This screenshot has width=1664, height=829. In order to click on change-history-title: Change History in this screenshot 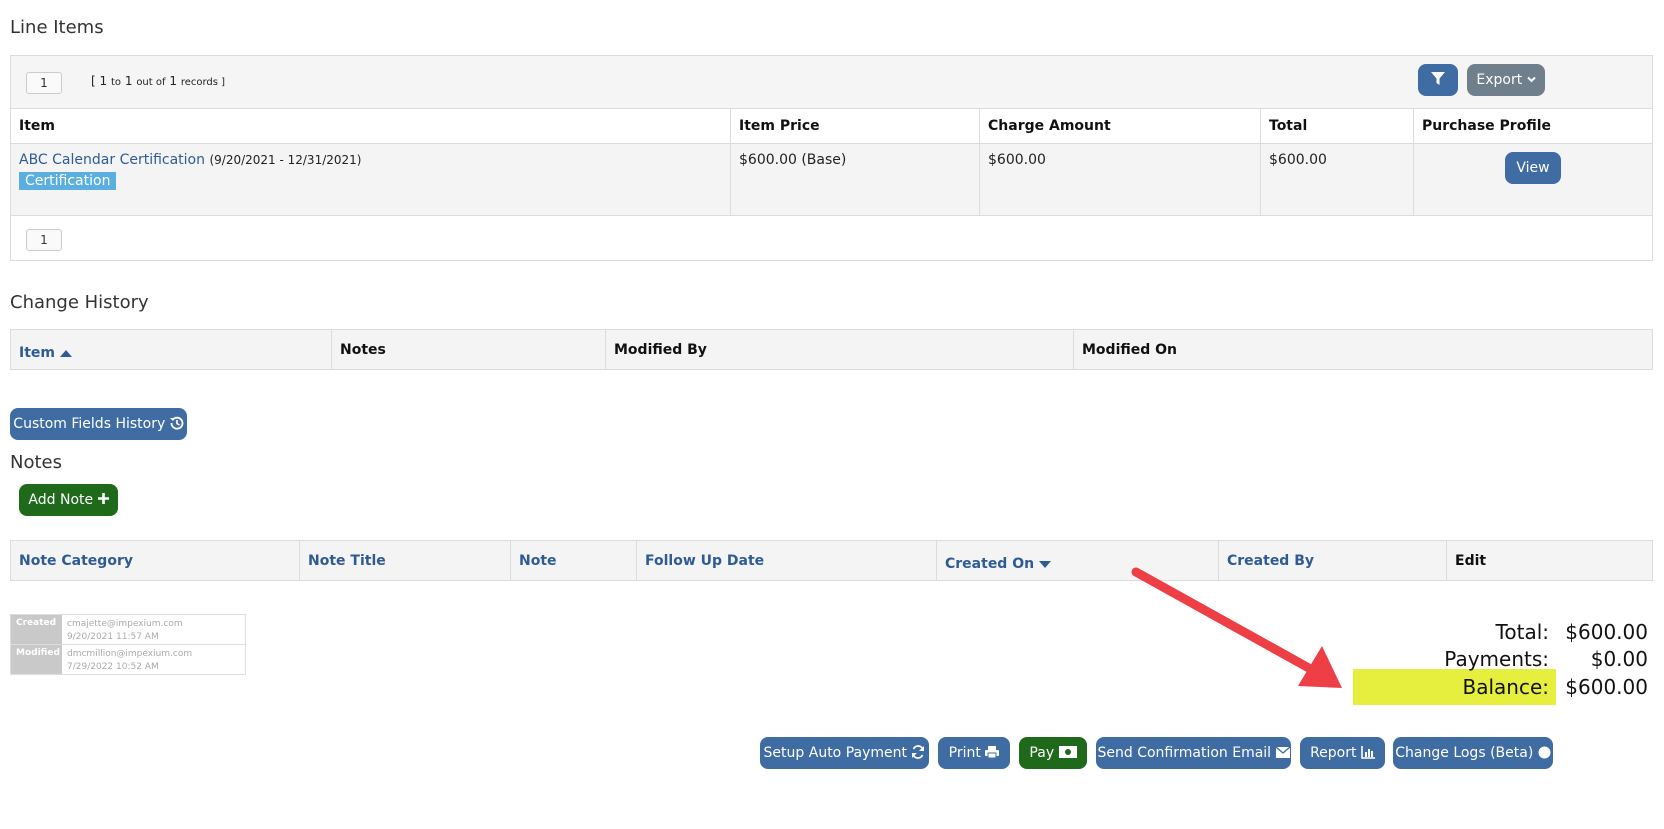, I will do `click(79, 302)`.